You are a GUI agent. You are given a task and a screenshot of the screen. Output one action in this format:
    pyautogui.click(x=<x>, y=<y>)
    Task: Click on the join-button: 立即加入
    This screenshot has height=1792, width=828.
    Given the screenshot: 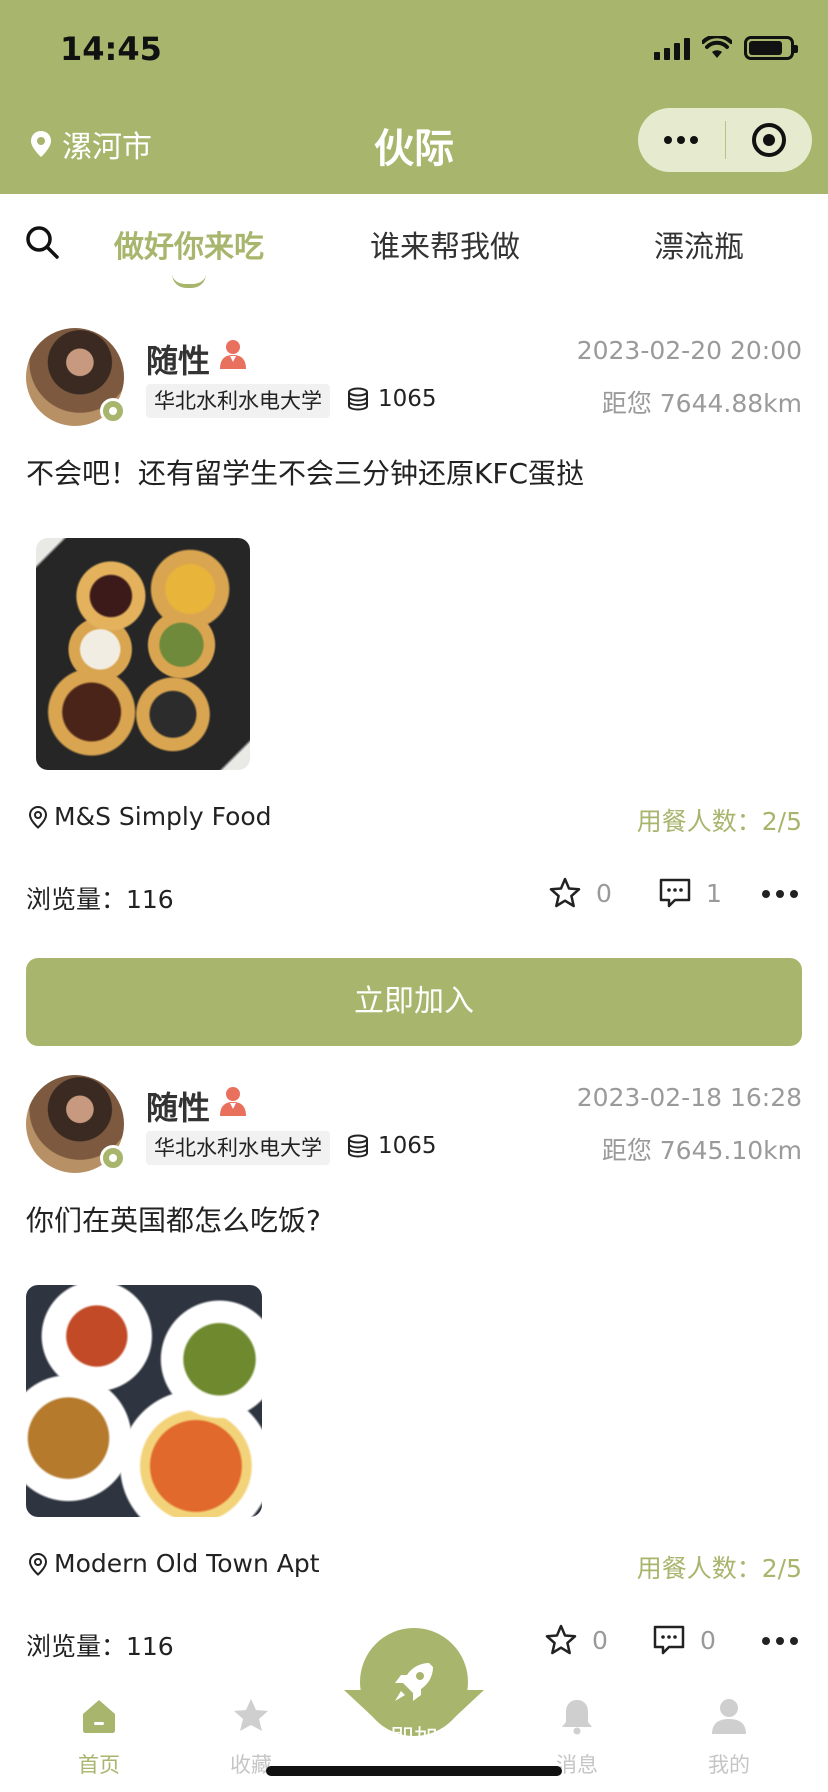 What is the action you would take?
    pyautogui.click(x=414, y=1002)
    